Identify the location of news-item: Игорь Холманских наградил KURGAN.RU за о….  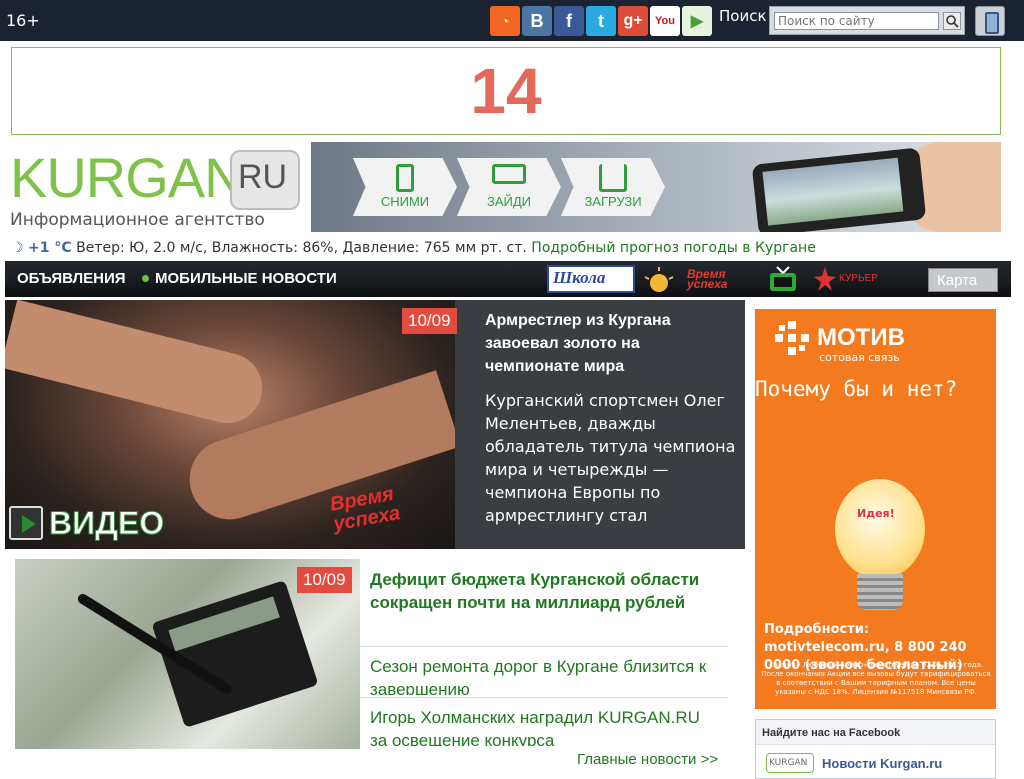
(543, 721).